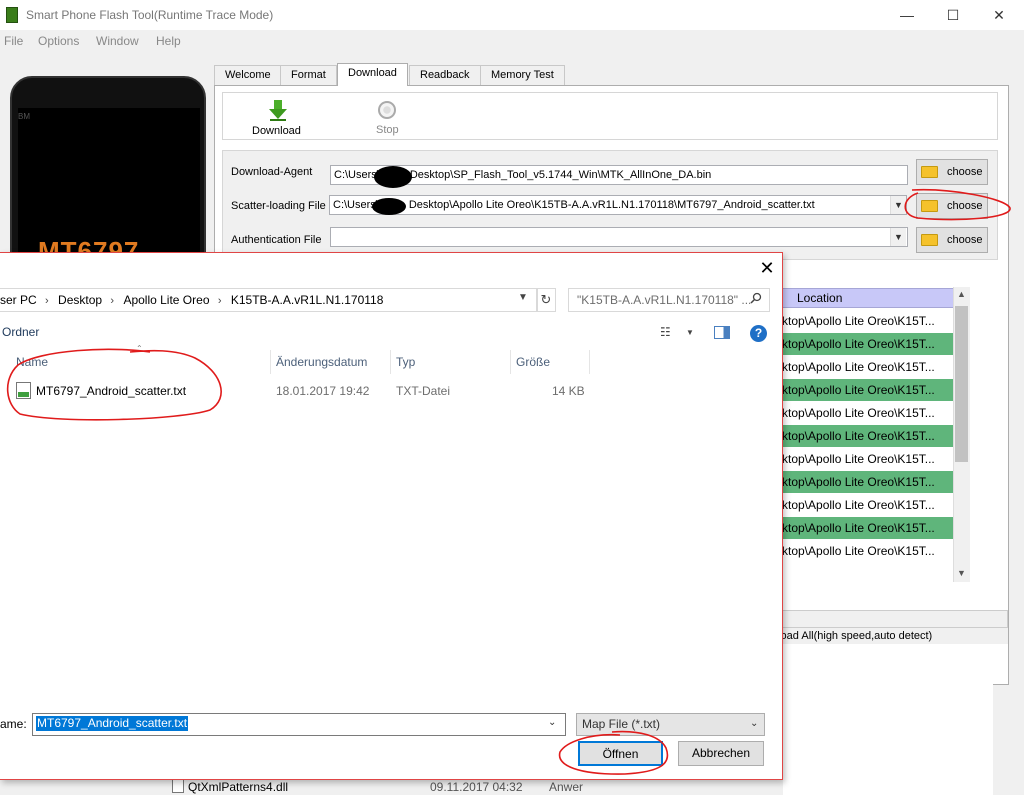 The height and width of the screenshot is (795, 1024). What do you see at coordinates (111, 391) in the screenshot?
I see `file-name: MT6797_Android_scatter.txt` at bounding box center [111, 391].